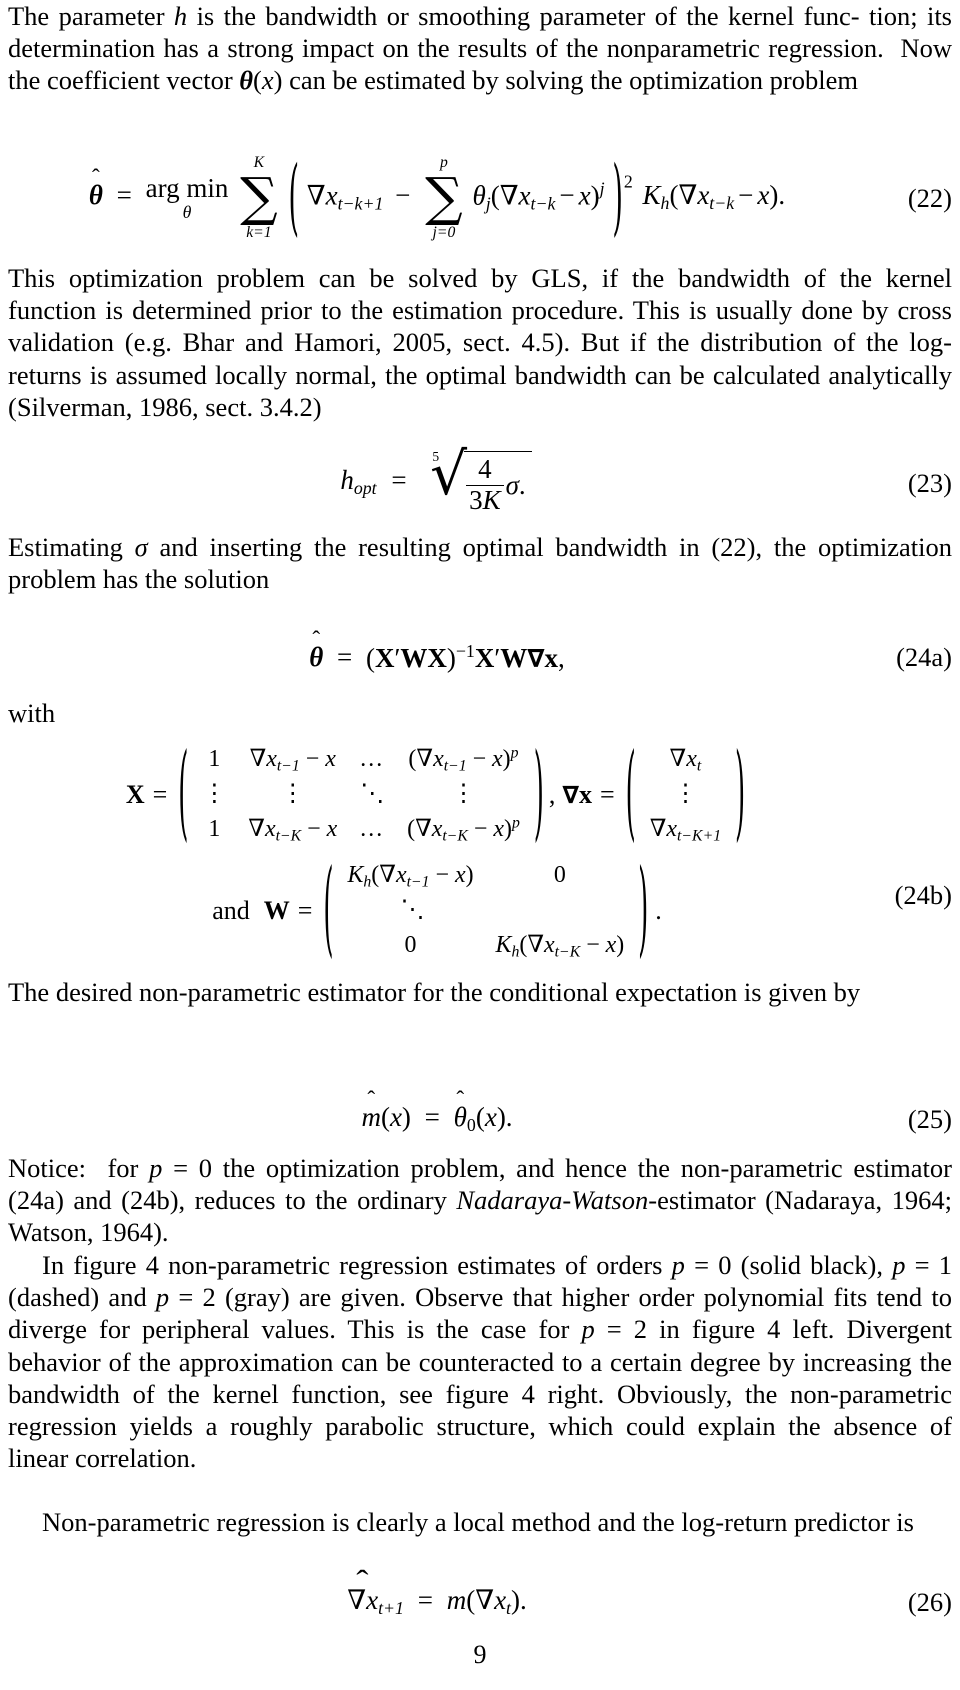  Describe the element at coordinates (929, 197) in the screenshot. I see `equation-22-tag: (22)` at that location.